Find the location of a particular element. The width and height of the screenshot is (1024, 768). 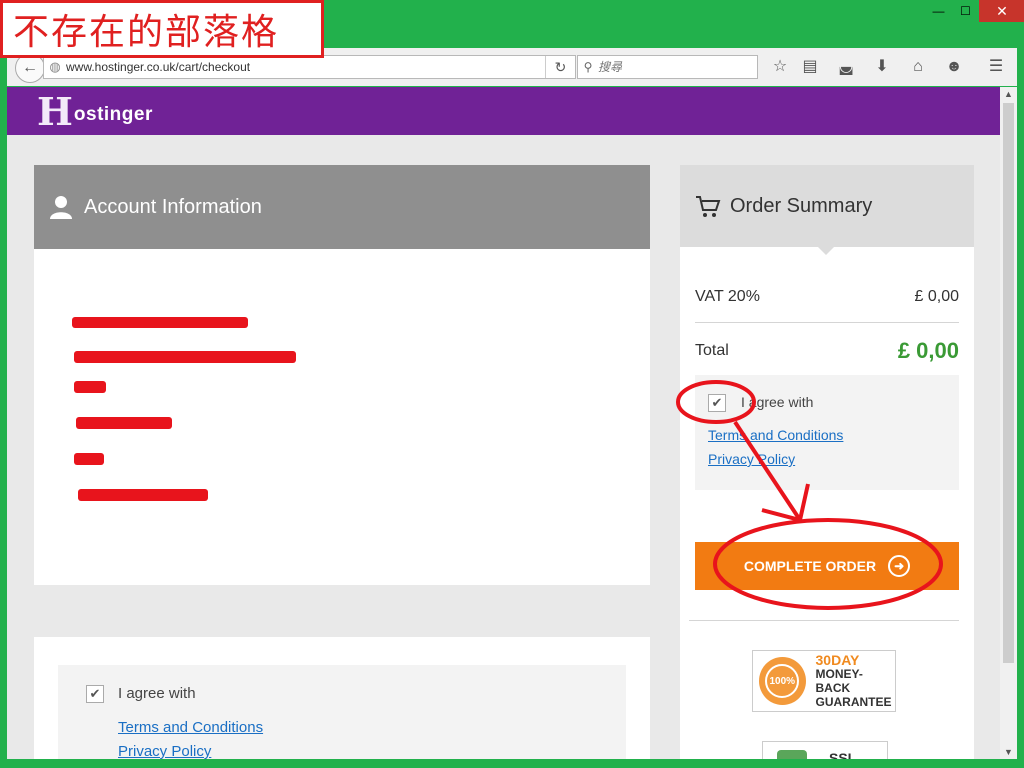

ssl-shield-icon is located at coordinates (792, 754).